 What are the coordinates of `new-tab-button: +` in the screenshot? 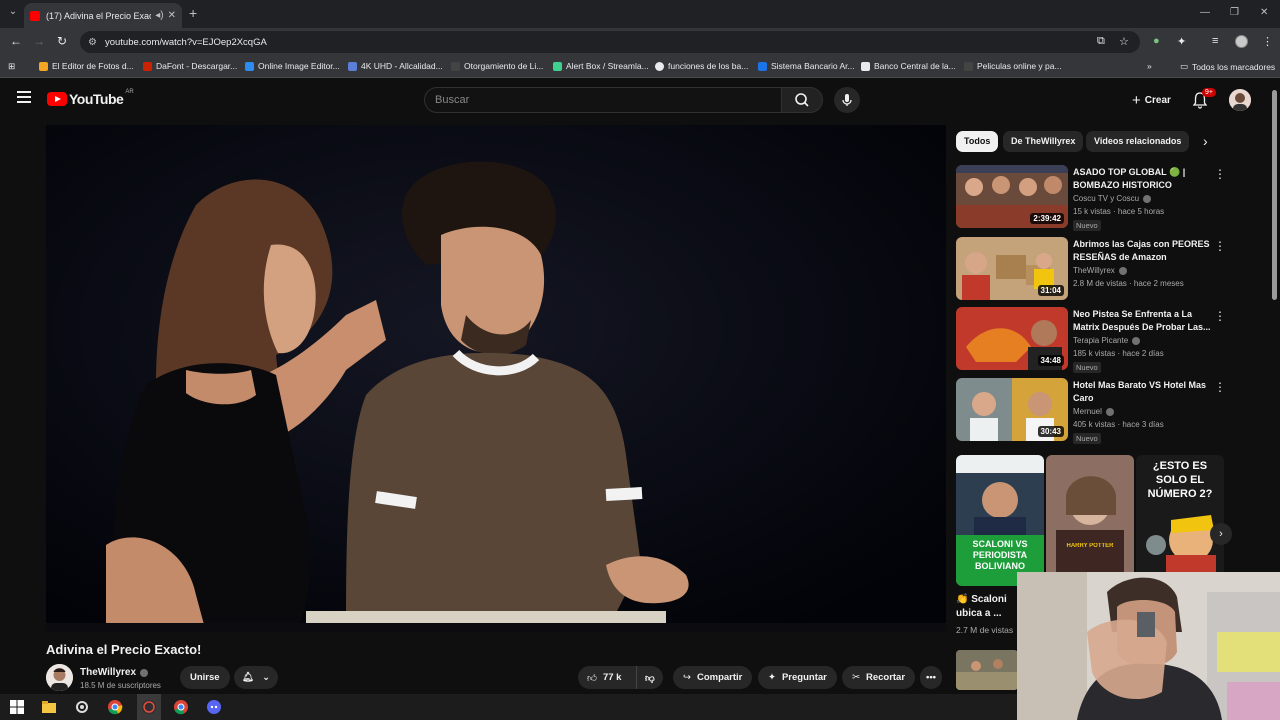 It's located at (193, 13).